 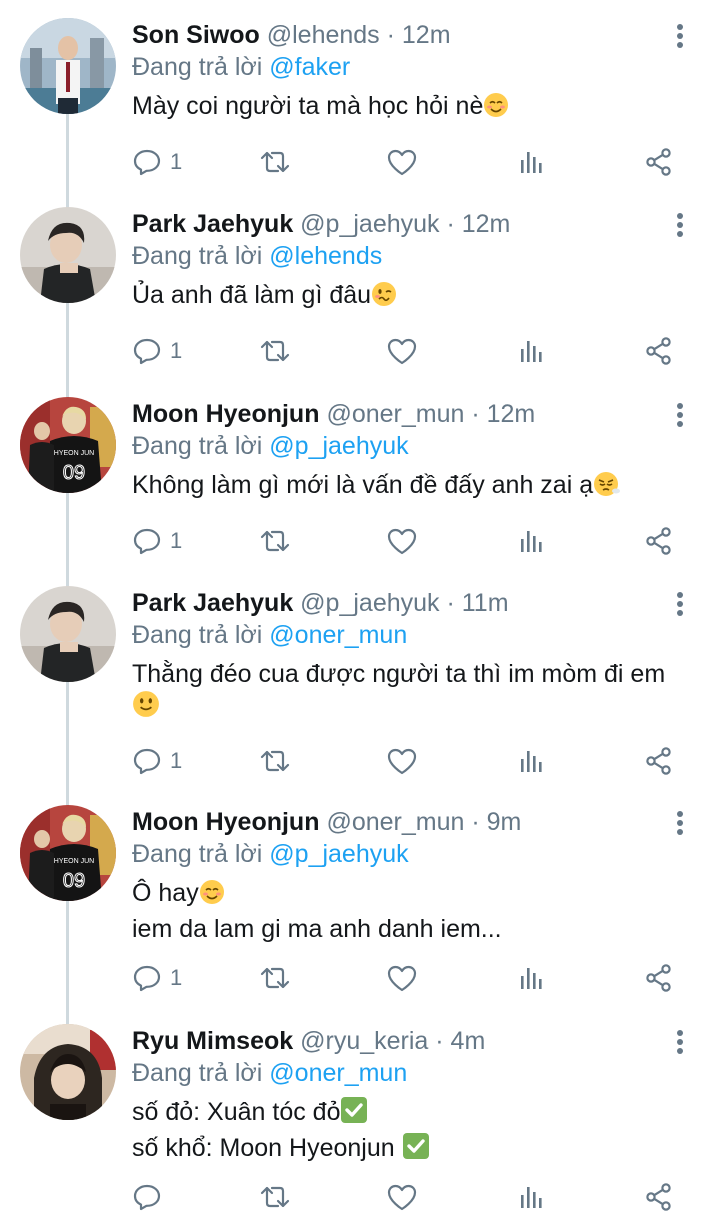 I want to click on author-handle: @lehends, so click(x=323, y=35).